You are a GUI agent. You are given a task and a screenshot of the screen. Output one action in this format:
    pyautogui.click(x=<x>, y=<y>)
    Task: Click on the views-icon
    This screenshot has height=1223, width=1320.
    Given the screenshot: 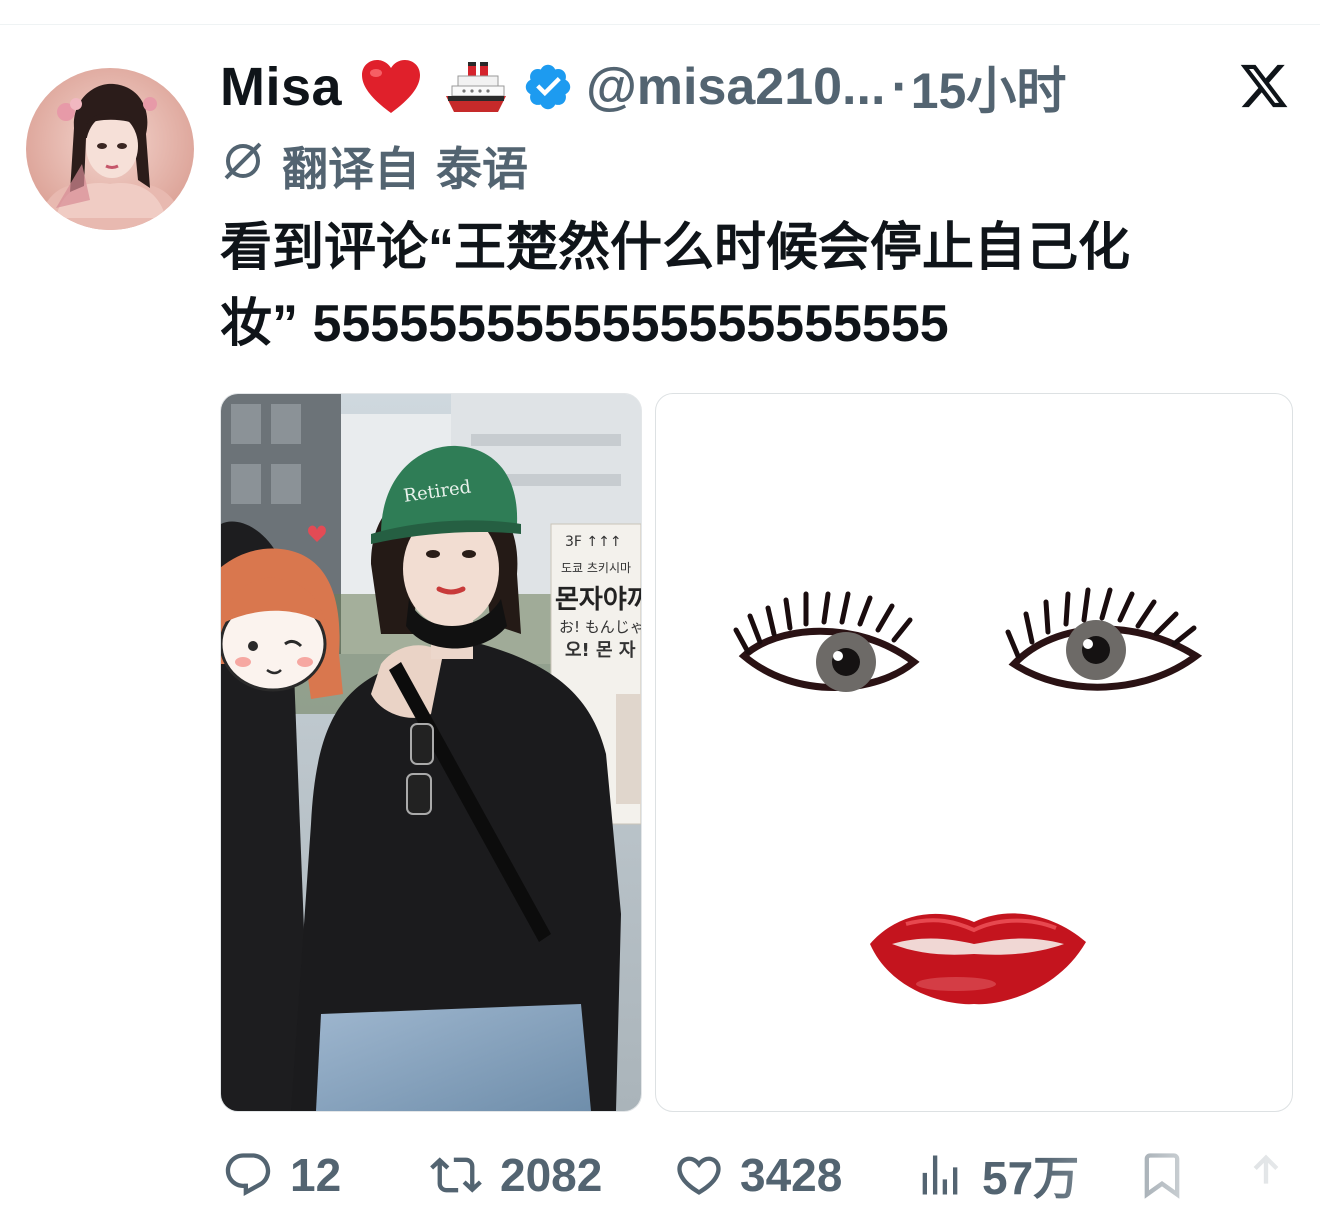 What is the action you would take?
    pyautogui.click(x=940, y=1175)
    